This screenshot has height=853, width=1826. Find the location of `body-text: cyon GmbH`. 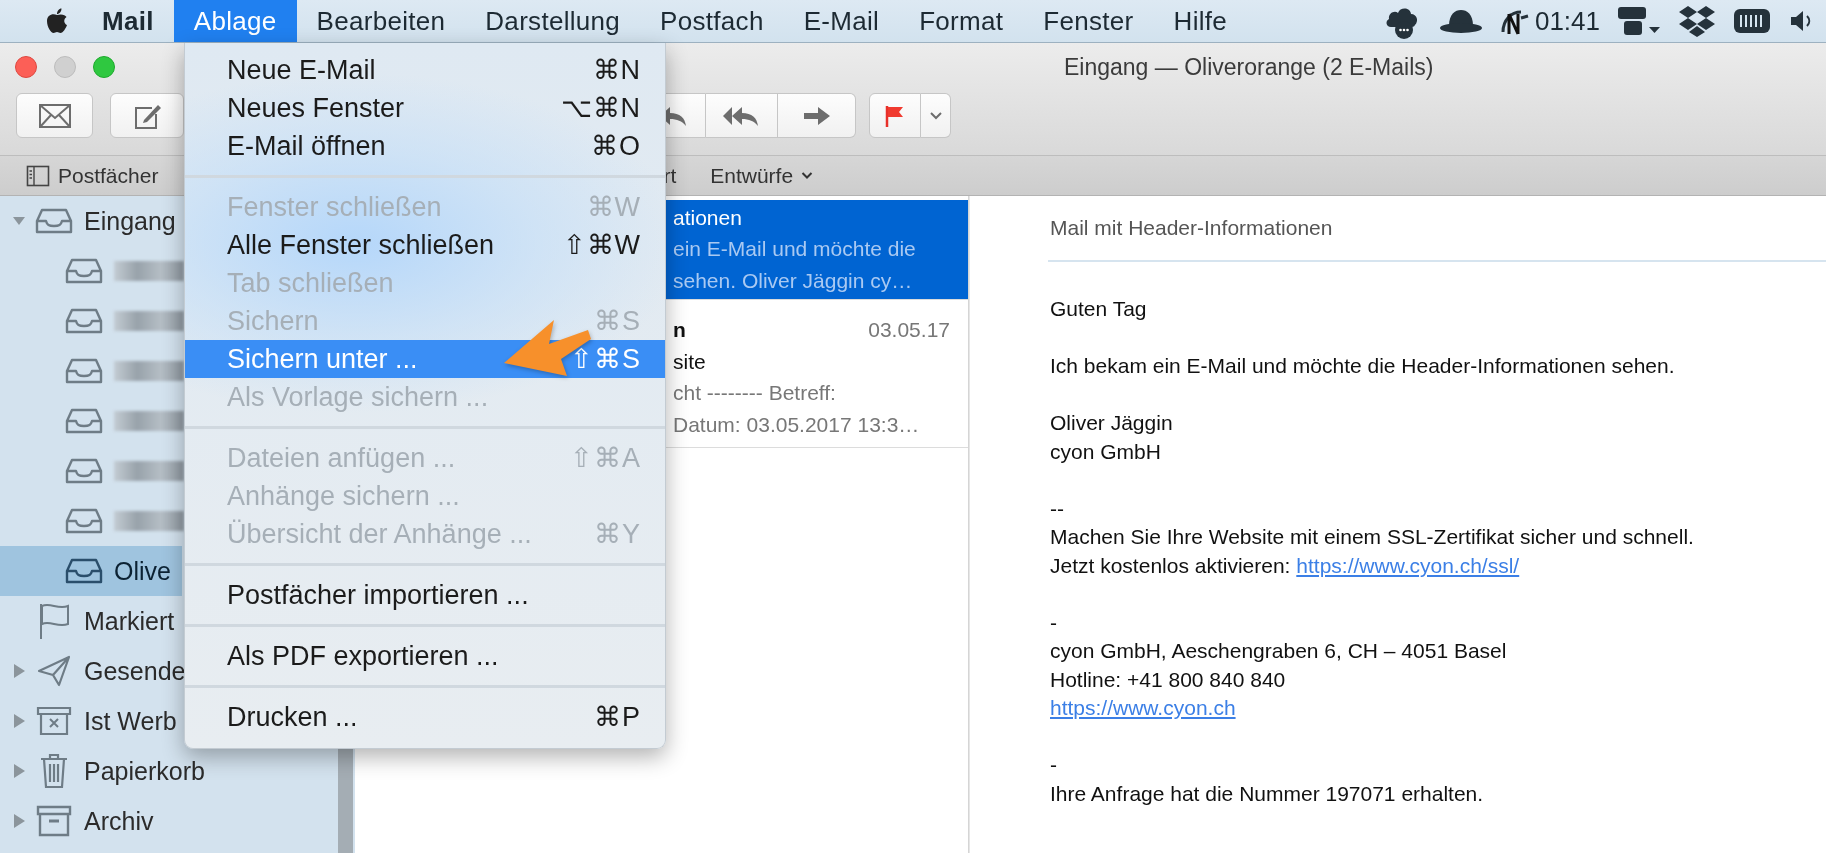

body-text: cyon GmbH is located at coordinates (1106, 451).